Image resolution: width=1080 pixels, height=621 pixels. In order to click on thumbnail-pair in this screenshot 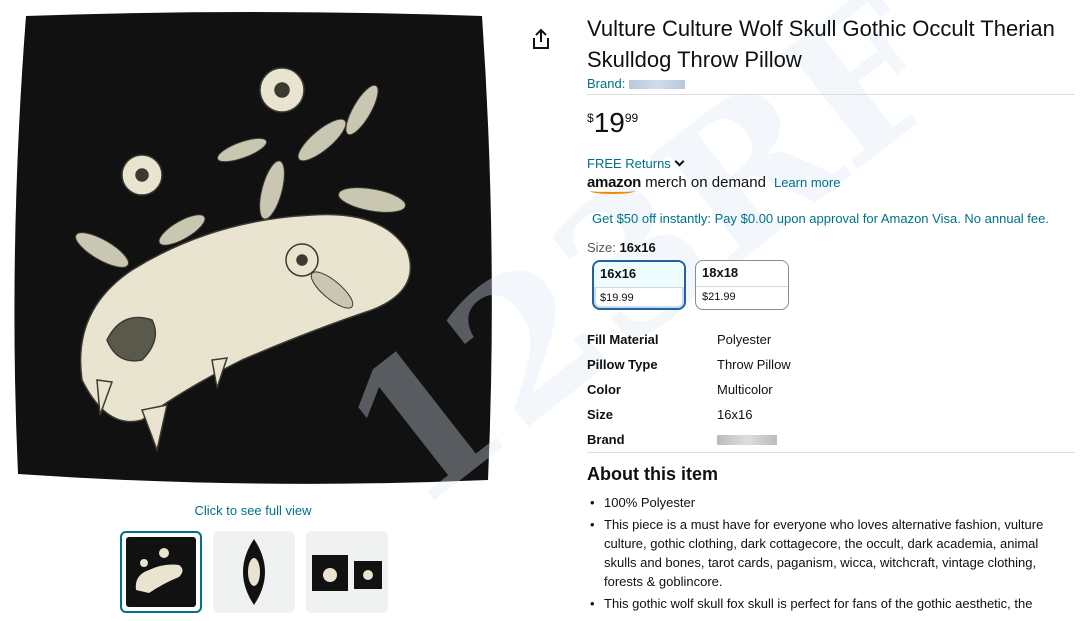, I will do `click(347, 572)`.